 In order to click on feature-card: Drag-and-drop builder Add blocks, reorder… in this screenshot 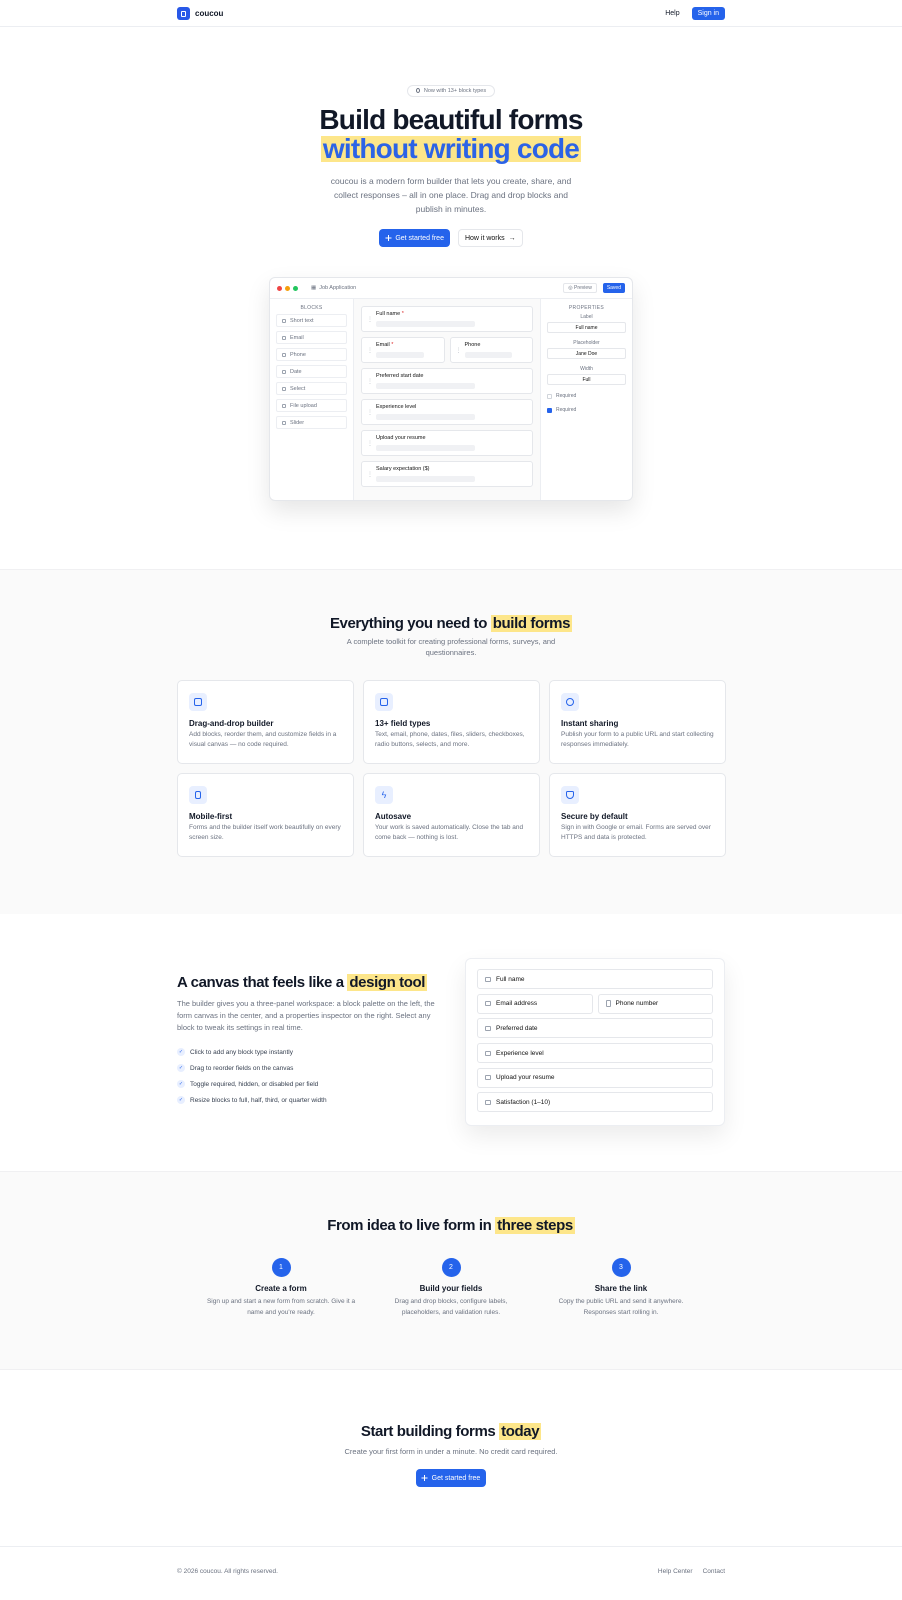, I will do `click(265, 722)`.